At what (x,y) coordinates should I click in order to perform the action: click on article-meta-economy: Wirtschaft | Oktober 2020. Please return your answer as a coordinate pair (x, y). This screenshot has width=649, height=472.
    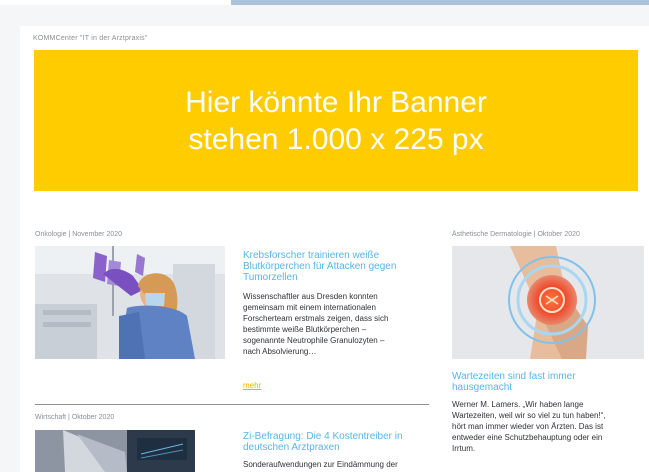
    Looking at the image, I should click on (75, 417).